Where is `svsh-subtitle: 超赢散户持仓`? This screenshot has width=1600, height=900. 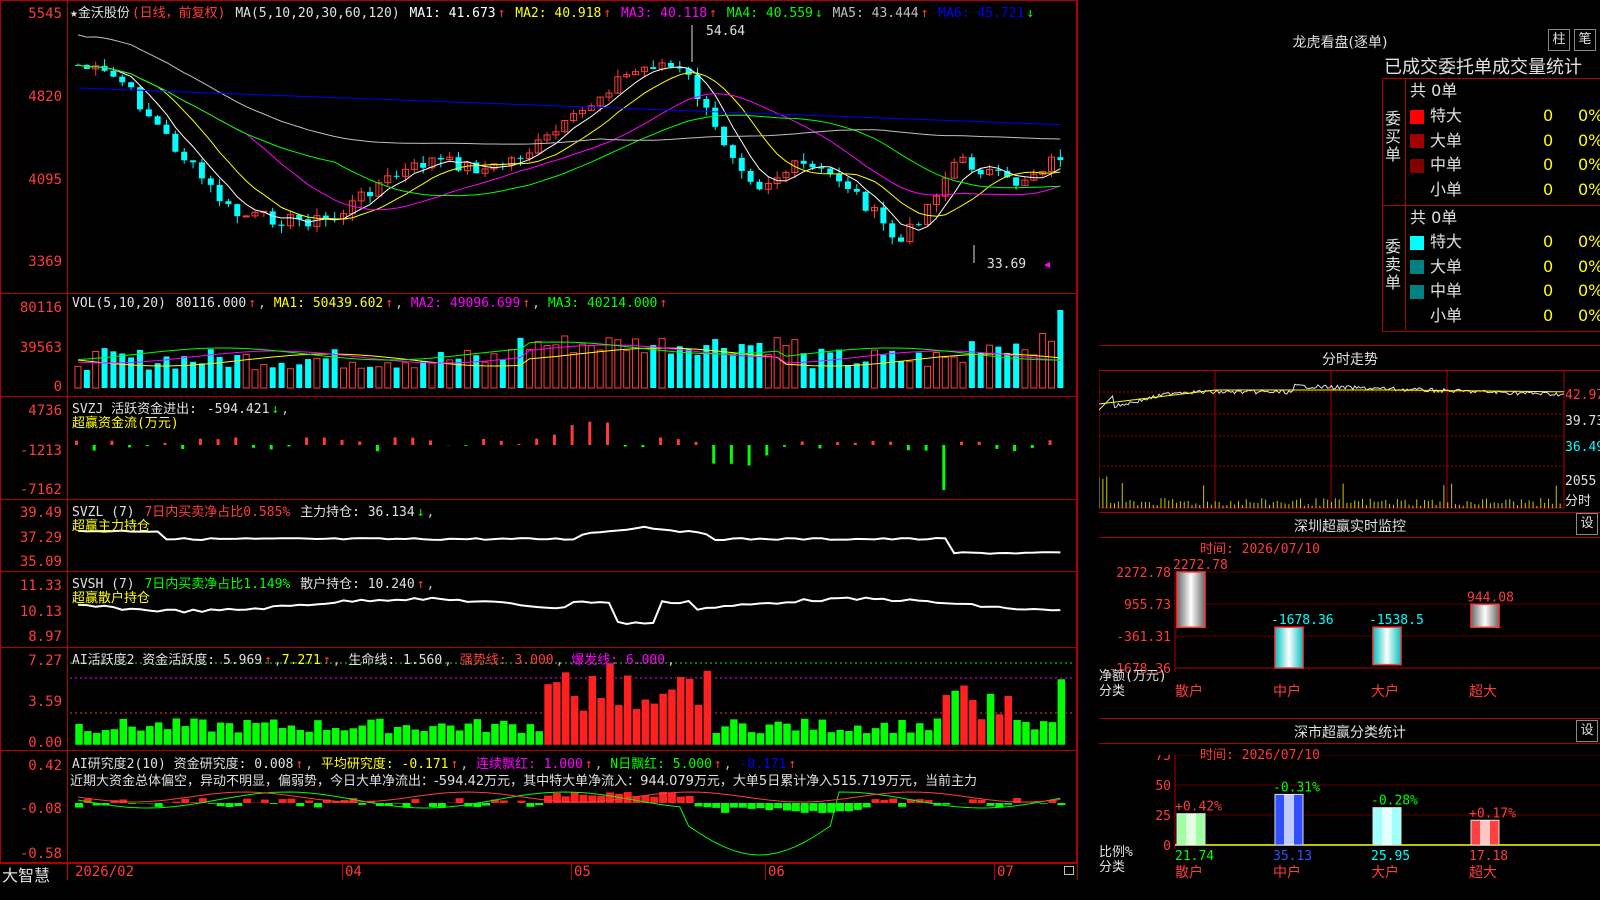 svsh-subtitle: 超赢散户持仓 is located at coordinates (111, 598).